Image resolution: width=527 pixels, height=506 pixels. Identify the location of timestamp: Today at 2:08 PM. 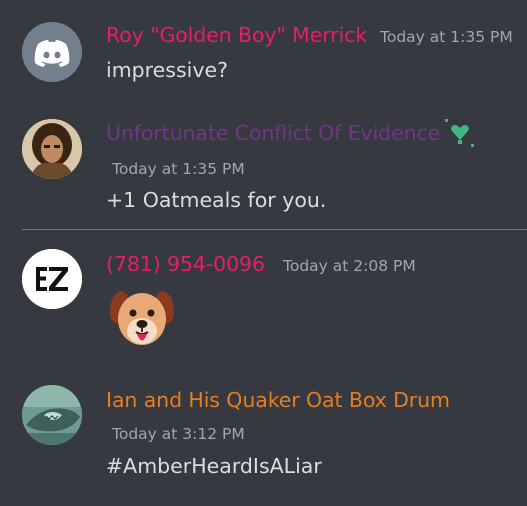
(349, 266).